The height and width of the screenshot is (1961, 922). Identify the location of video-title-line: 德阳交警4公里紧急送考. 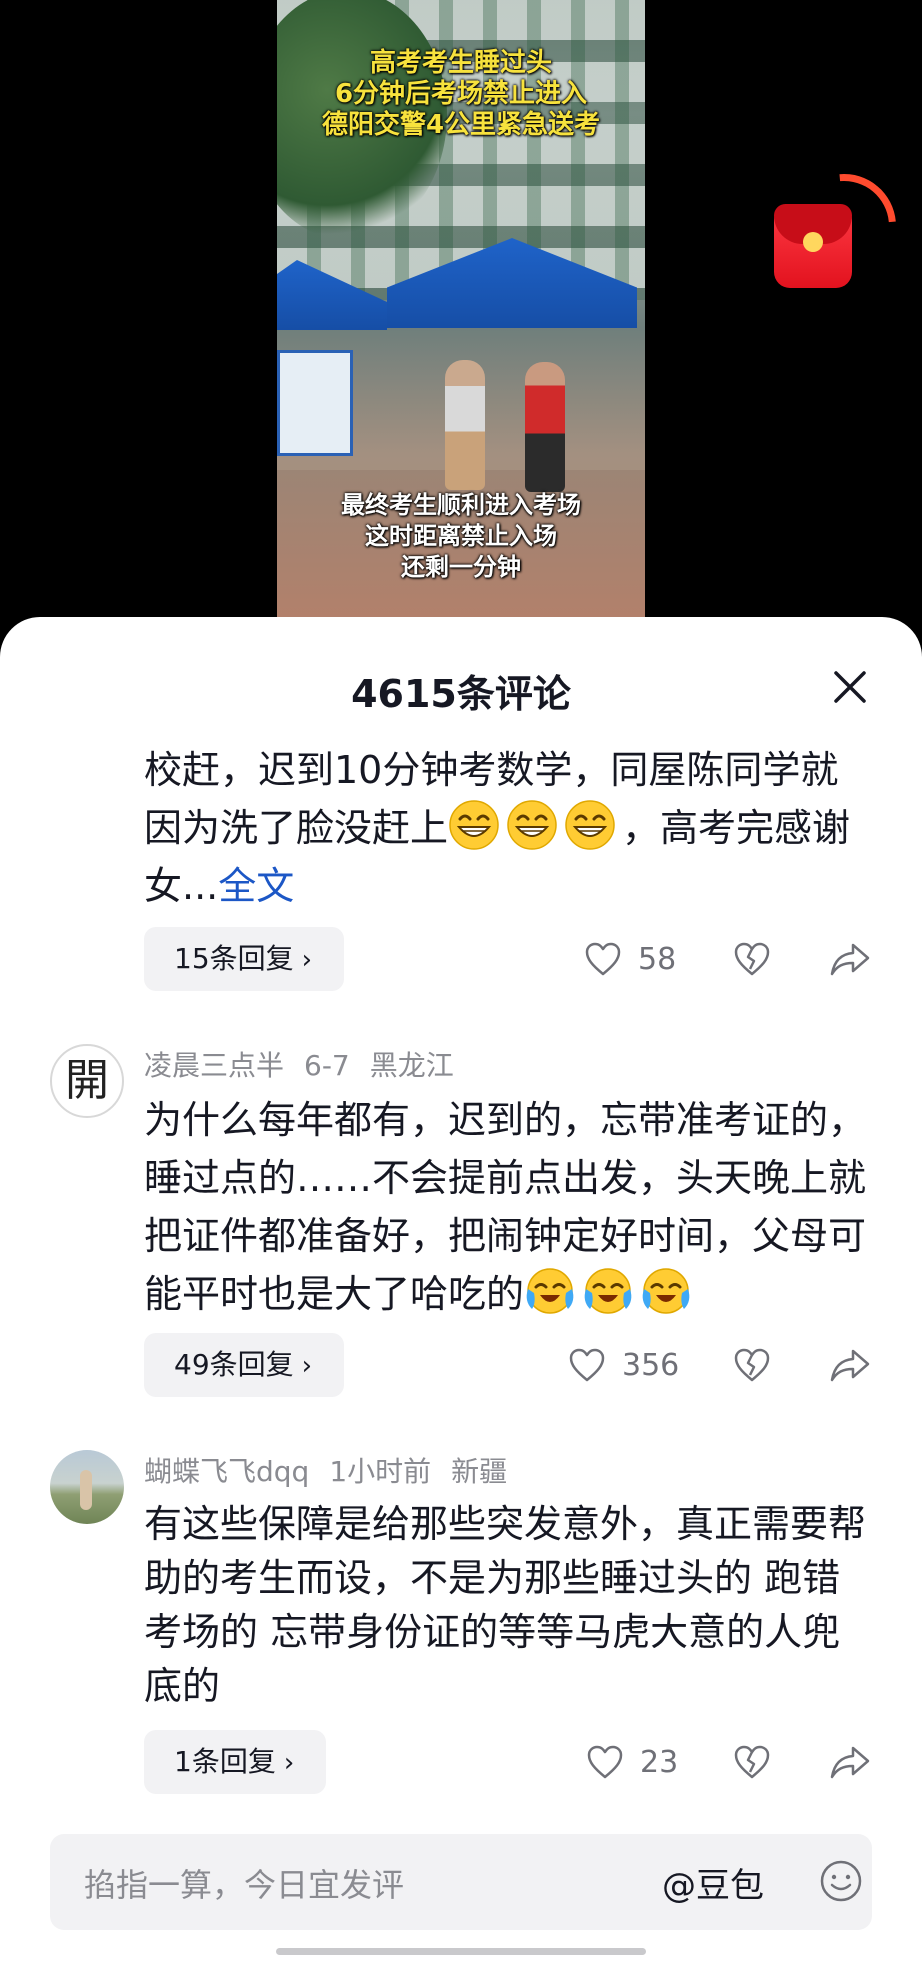
(461, 125).